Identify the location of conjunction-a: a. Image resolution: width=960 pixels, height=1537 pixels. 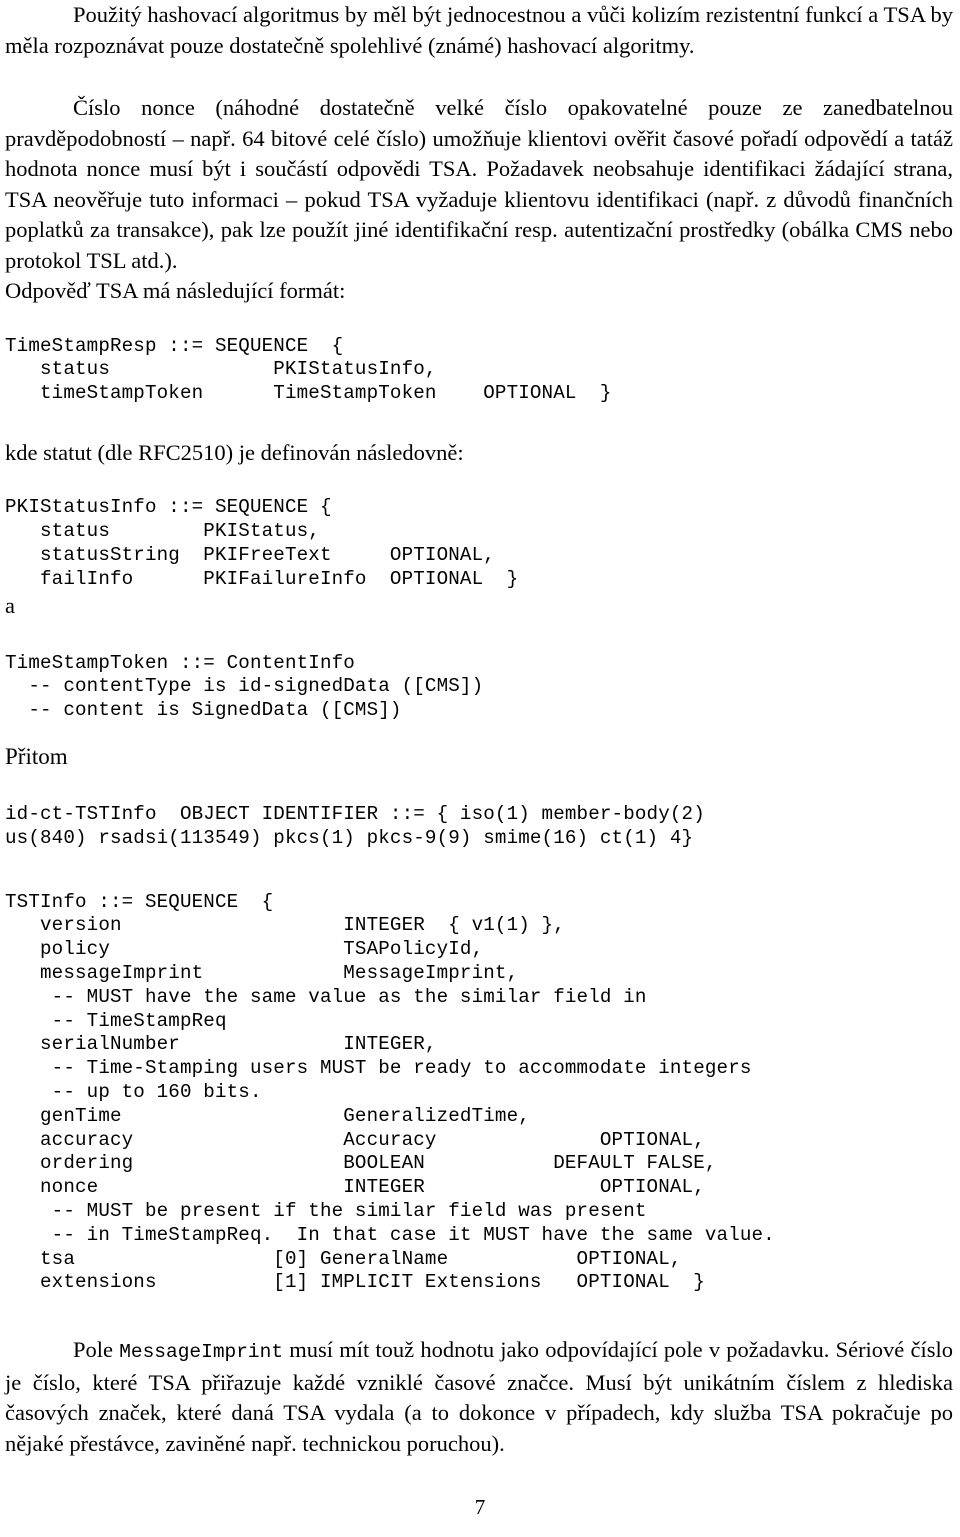
(10, 605).